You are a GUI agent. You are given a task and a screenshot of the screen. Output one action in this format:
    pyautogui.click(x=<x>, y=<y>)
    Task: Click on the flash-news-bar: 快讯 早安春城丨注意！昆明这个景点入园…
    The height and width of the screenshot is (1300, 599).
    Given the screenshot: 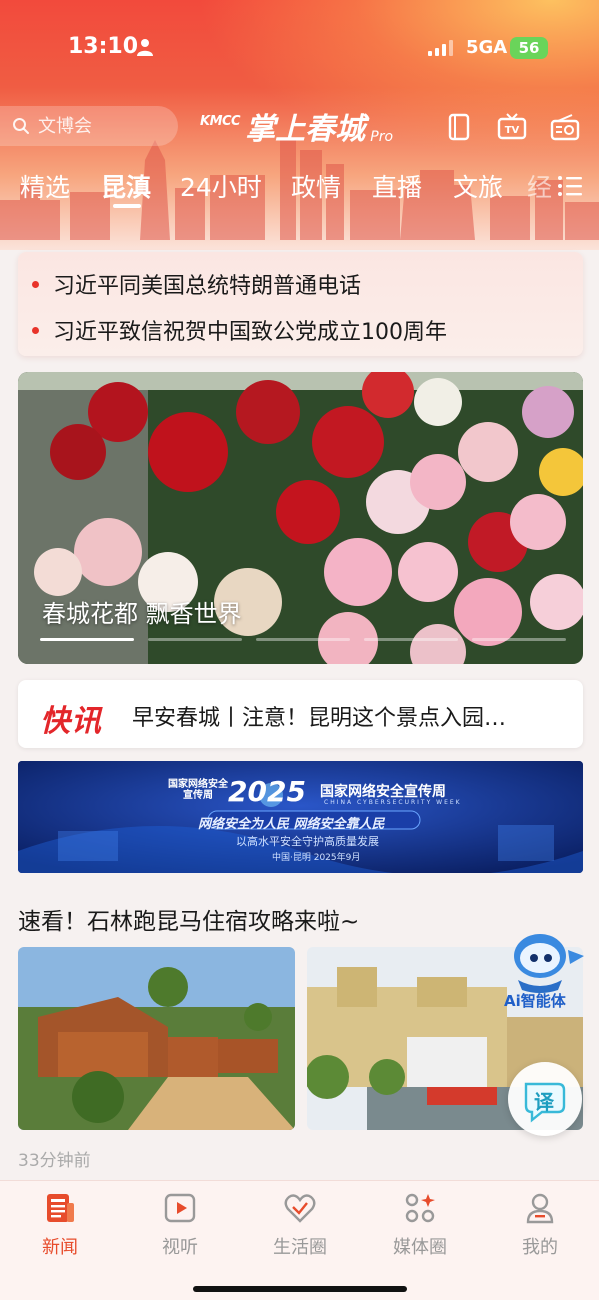 What is the action you would take?
    pyautogui.click(x=300, y=714)
    